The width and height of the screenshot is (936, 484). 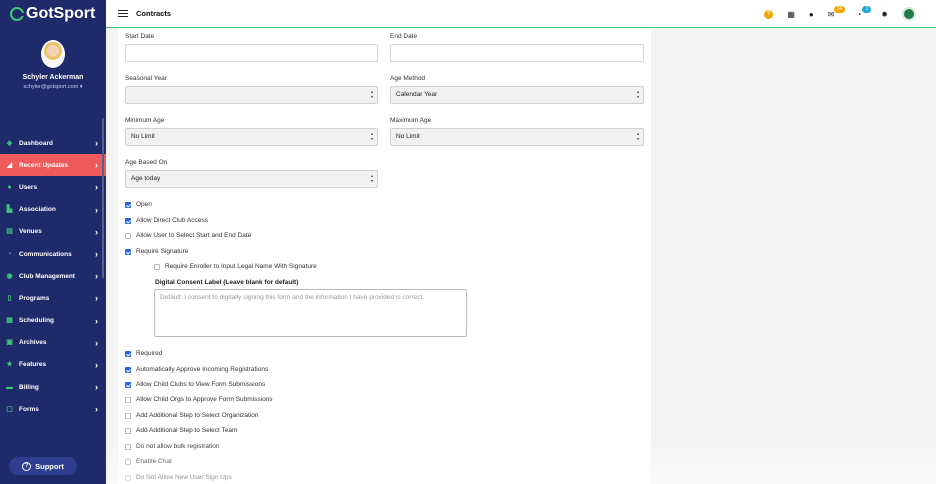 What do you see at coordinates (154, 13) in the screenshot?
I see `page-title: Contracts` at bounding box center [154, 13].